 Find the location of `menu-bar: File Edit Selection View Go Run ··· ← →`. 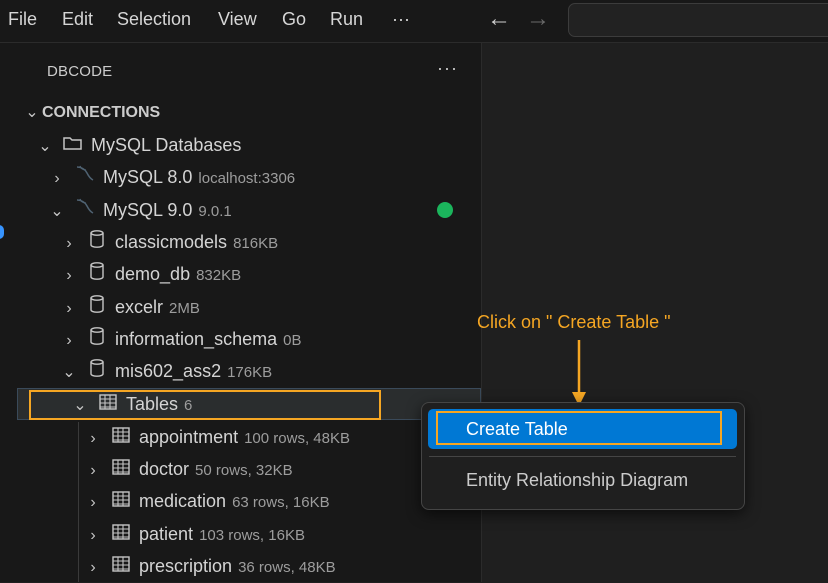

menu-bar: File Edit Selection View Go Run ··· ← → is located at coordinates (414, 21).